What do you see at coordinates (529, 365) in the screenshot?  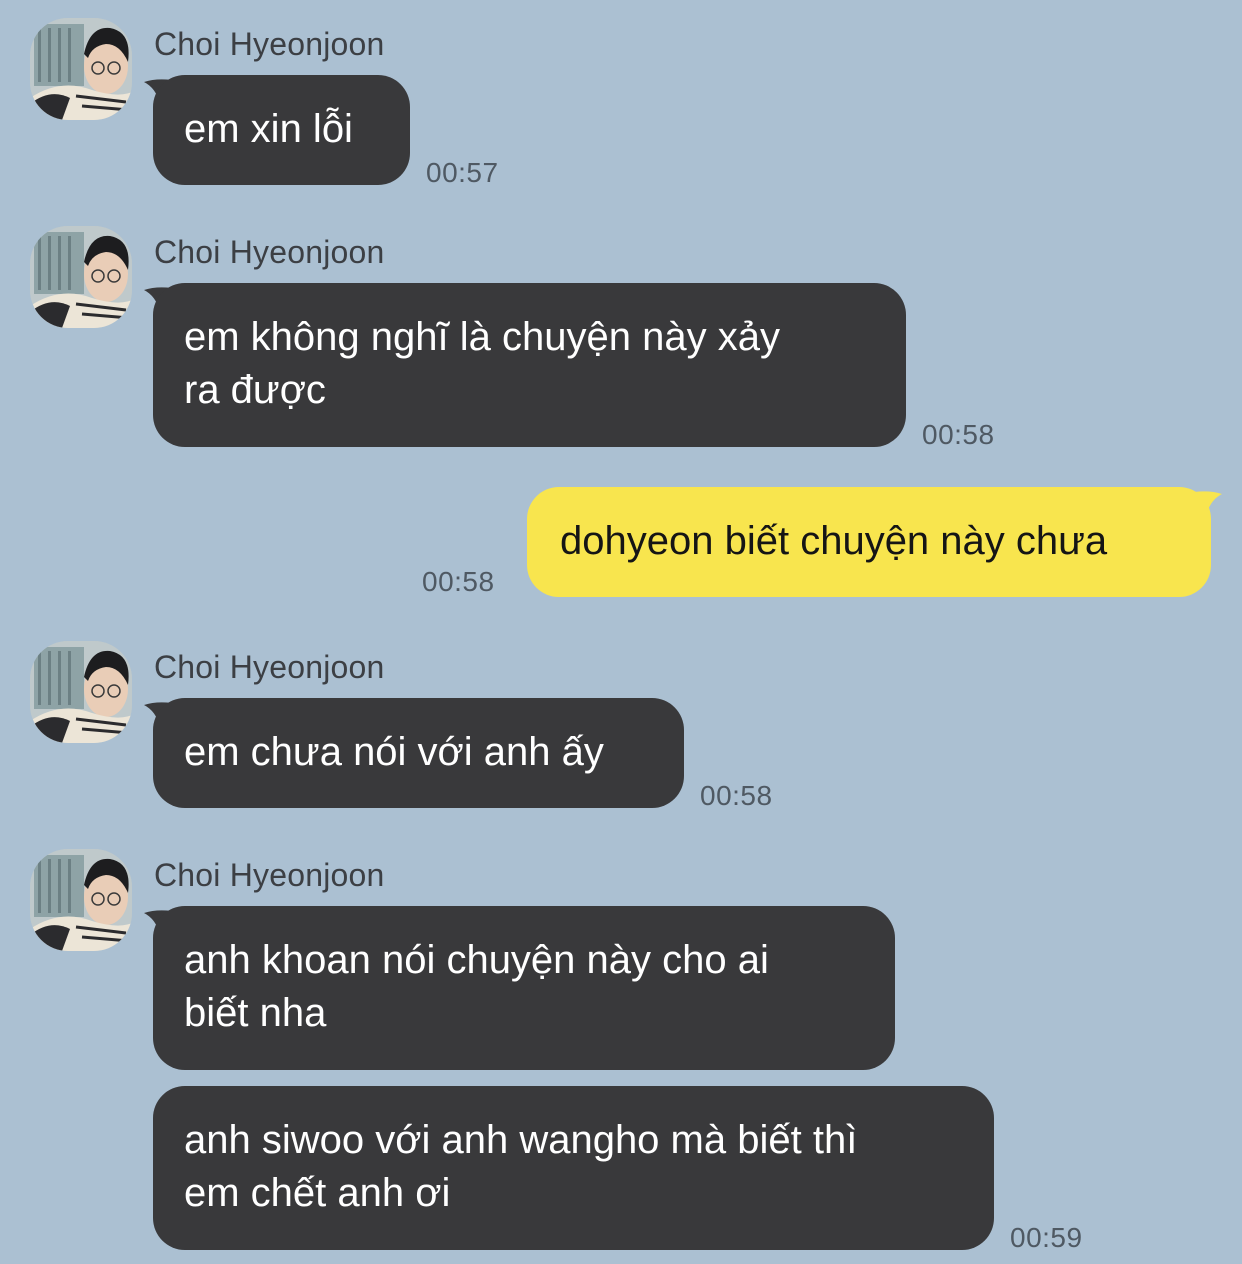 I see `message-bubble: em không nghĩ là chuyện này xảy ra được` at bounding box center [529, 365].